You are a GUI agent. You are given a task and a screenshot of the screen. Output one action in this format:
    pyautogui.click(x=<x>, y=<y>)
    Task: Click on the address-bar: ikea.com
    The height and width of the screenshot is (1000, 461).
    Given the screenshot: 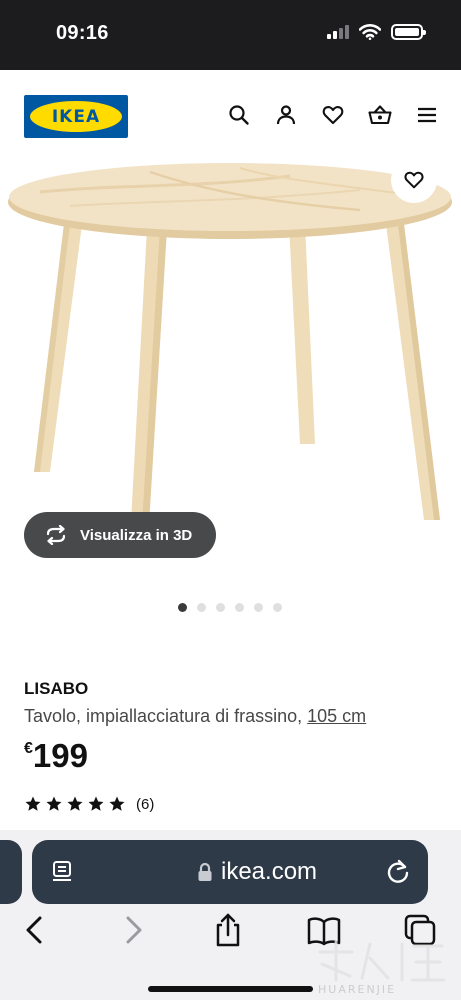 What is the action you would take?
    pyautogui.click(x=230, y=872)
    